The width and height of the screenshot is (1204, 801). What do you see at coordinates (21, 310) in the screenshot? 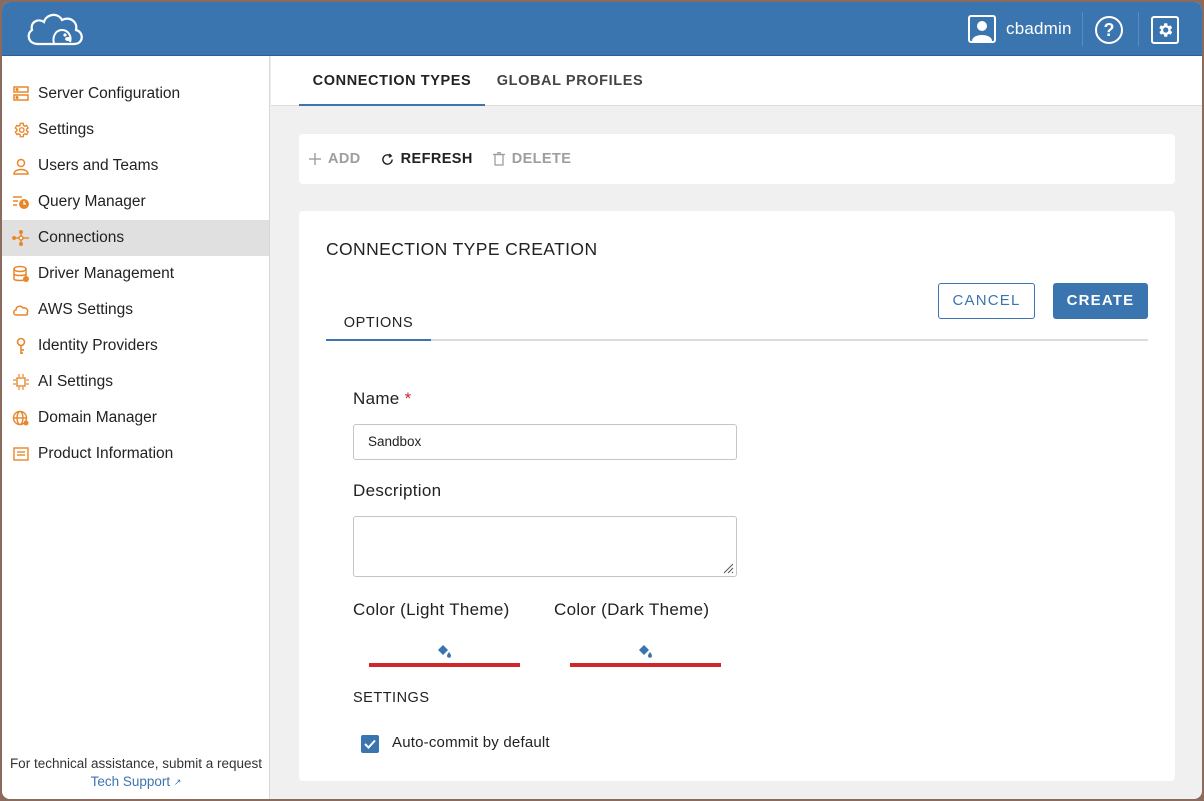
I see `cloud-icon` at bounding box center [21, 310].